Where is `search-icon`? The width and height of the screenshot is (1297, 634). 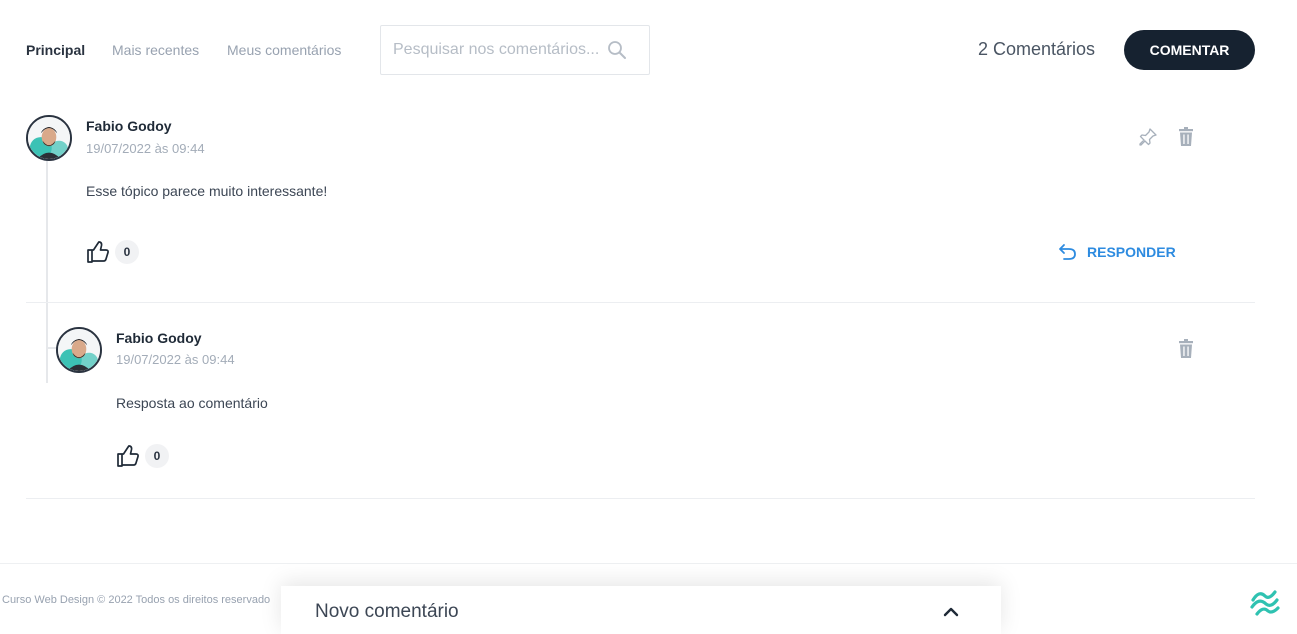 search-icon is located at coordinates (617, 50).